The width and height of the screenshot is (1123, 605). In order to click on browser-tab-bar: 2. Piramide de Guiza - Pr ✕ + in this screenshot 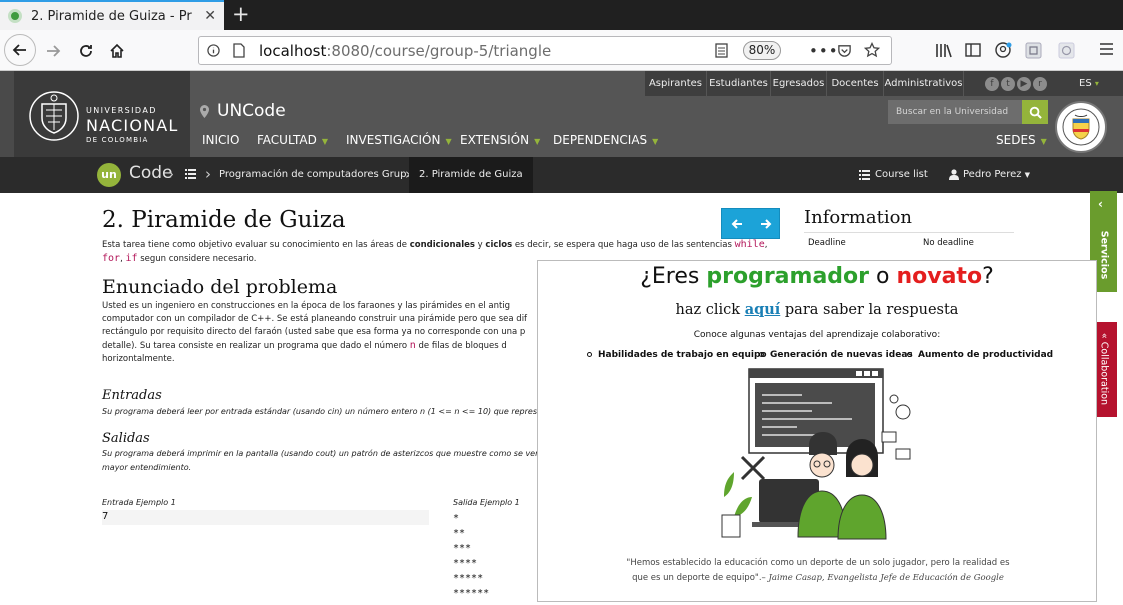, I will do `click(561, 15)`.